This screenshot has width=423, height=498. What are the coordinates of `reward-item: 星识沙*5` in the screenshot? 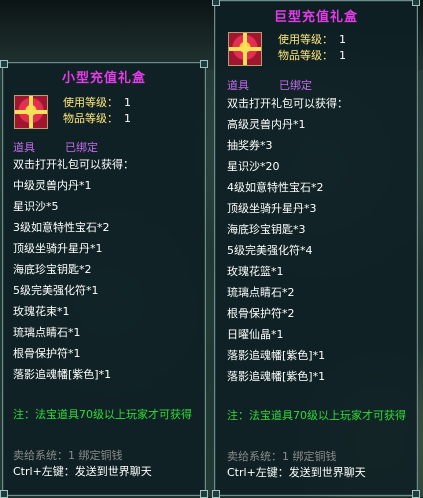 It's located at (36, 206).